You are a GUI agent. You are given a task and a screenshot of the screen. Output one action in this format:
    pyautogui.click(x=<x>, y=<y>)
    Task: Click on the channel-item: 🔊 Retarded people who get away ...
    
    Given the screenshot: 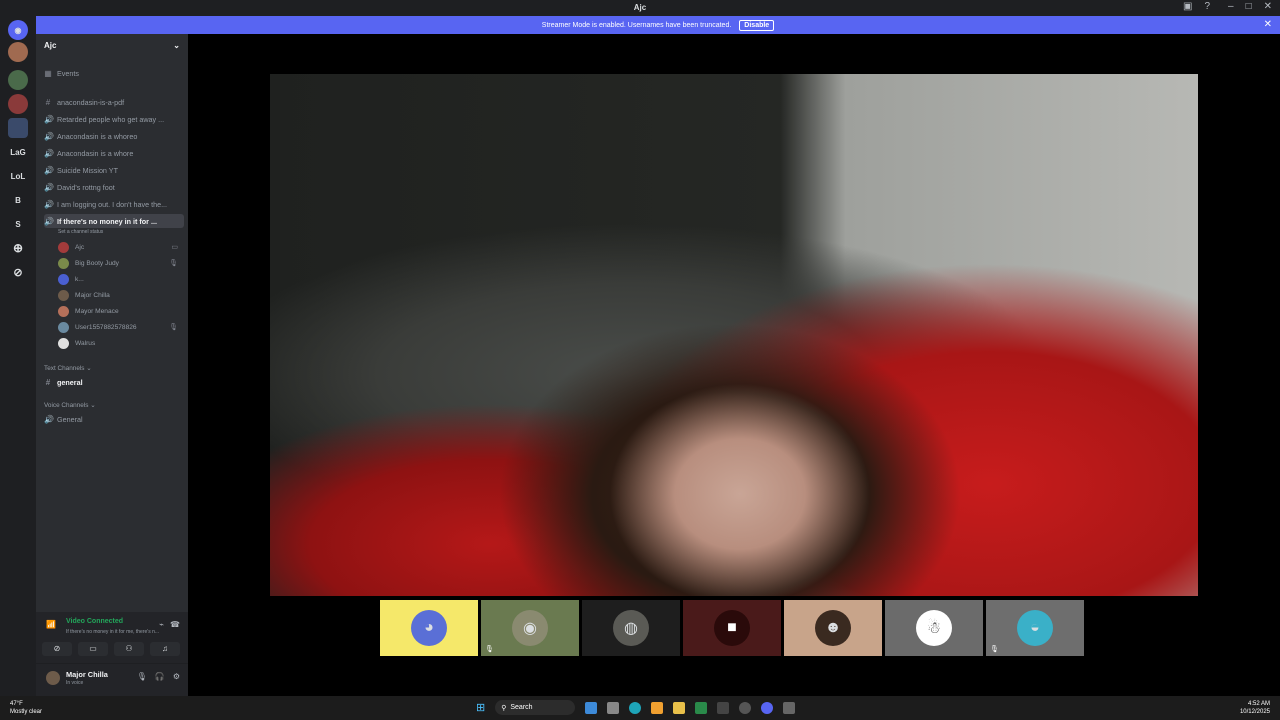 What is the action you would take?
    pyautogui.click(x=114, y=119)
    